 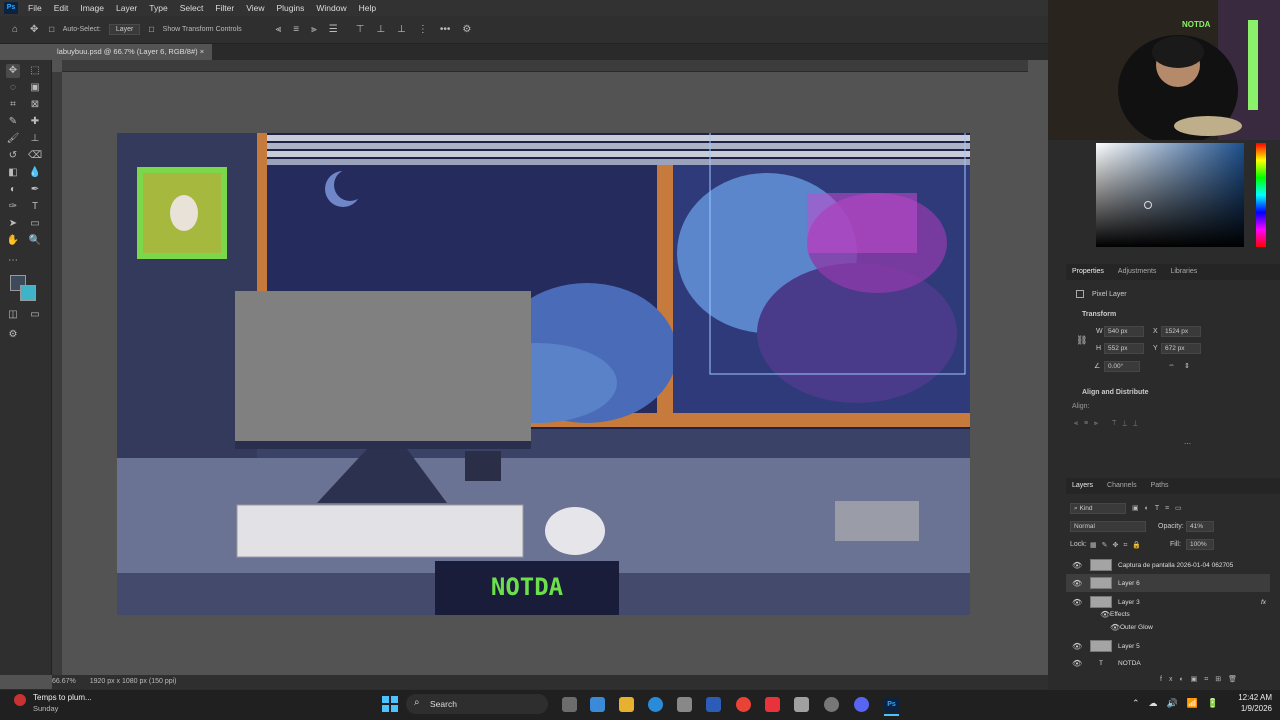 What do you see at coordinates (202, 51) in the screenshot?
I see `close-tab-icon: ×` at bounding box center [202, 51].